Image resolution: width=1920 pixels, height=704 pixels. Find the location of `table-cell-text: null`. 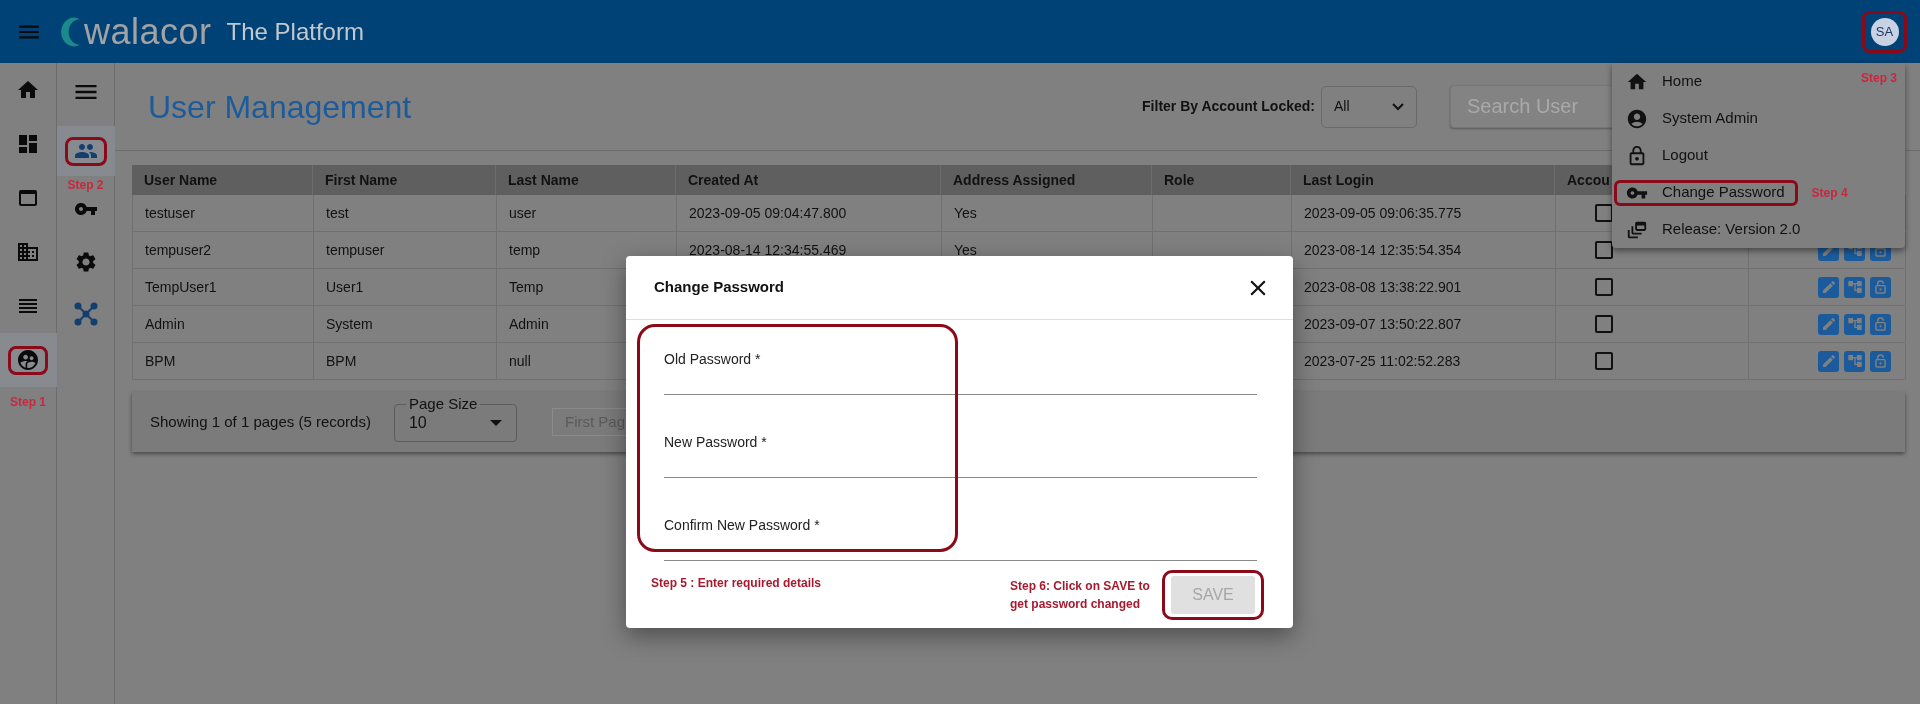

table-cell-text: null is located at coordinates (520, 361).